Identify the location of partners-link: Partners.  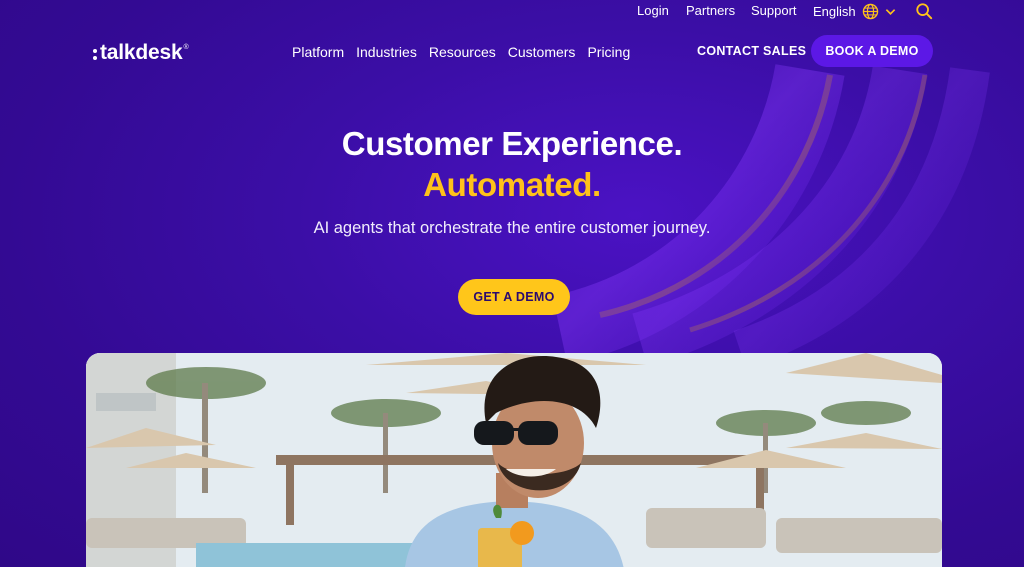
(710, 10).